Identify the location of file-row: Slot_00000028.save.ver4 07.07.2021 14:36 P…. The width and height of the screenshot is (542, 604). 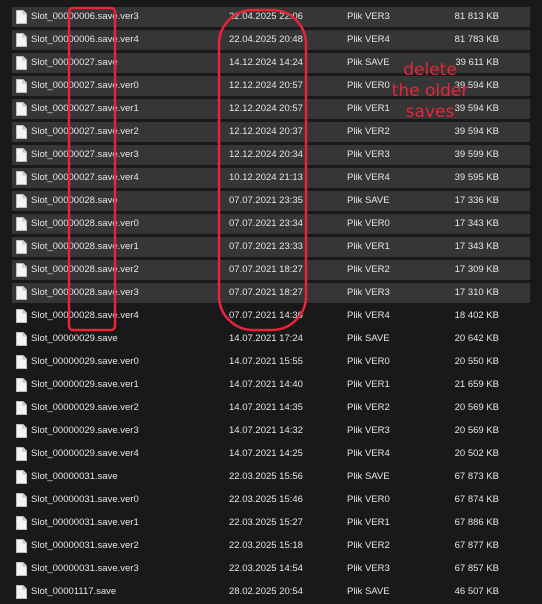
(271, 316).